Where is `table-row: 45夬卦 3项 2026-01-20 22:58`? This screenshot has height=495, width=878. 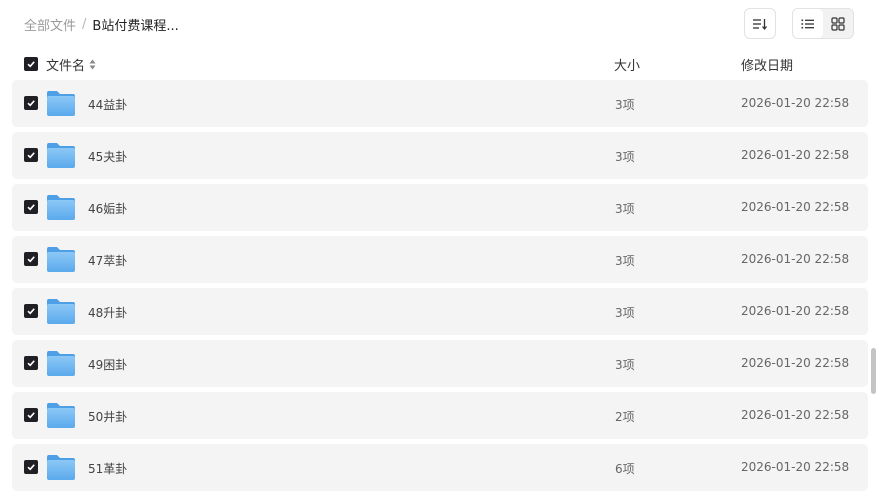 table-row: 45夬卦 3项 2026-01-20 22:58 is located at coordinates (440, 155).